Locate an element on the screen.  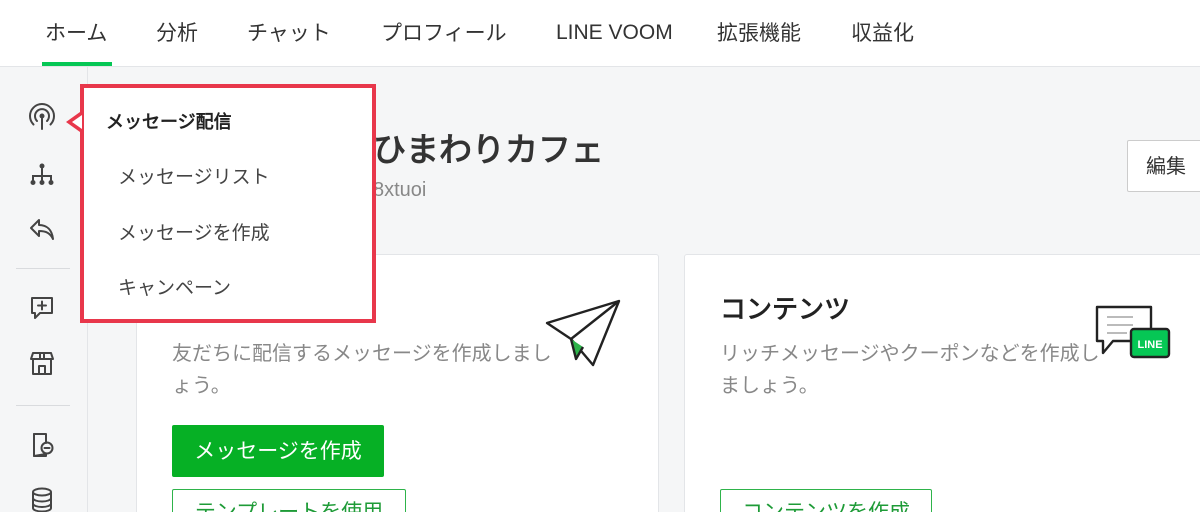
add-chat-icon is located at coordinates (42, 308).